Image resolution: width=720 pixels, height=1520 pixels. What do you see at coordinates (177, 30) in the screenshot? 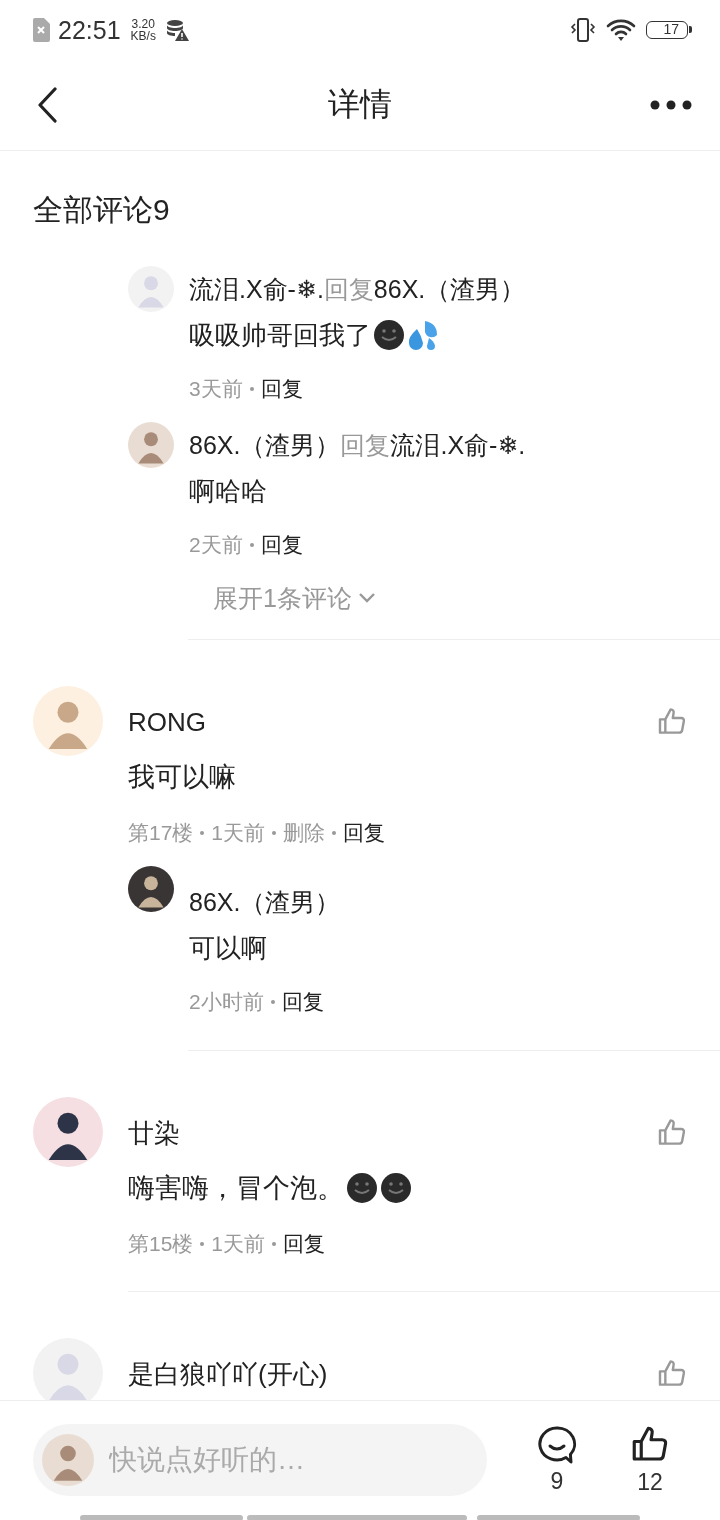
I see `database-warning-icon` at bounding box center [177, 30].